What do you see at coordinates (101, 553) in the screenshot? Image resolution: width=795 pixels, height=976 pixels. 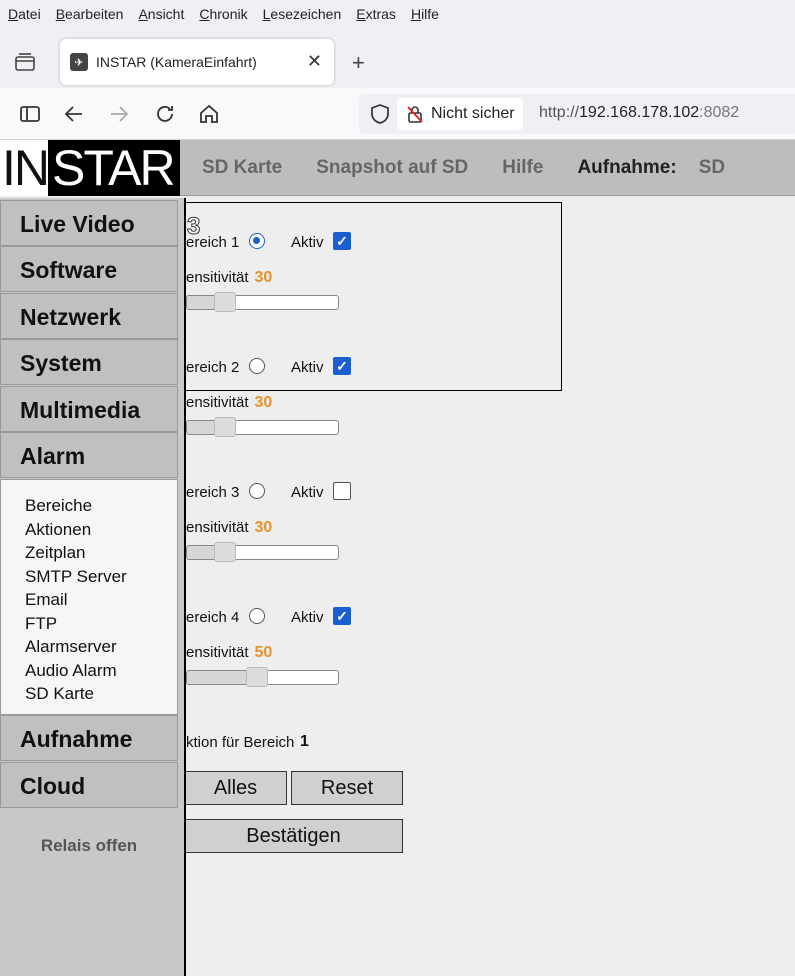 I see `submenu-item-zeitplan: Zeitplan` at bounding box center [101, 553].